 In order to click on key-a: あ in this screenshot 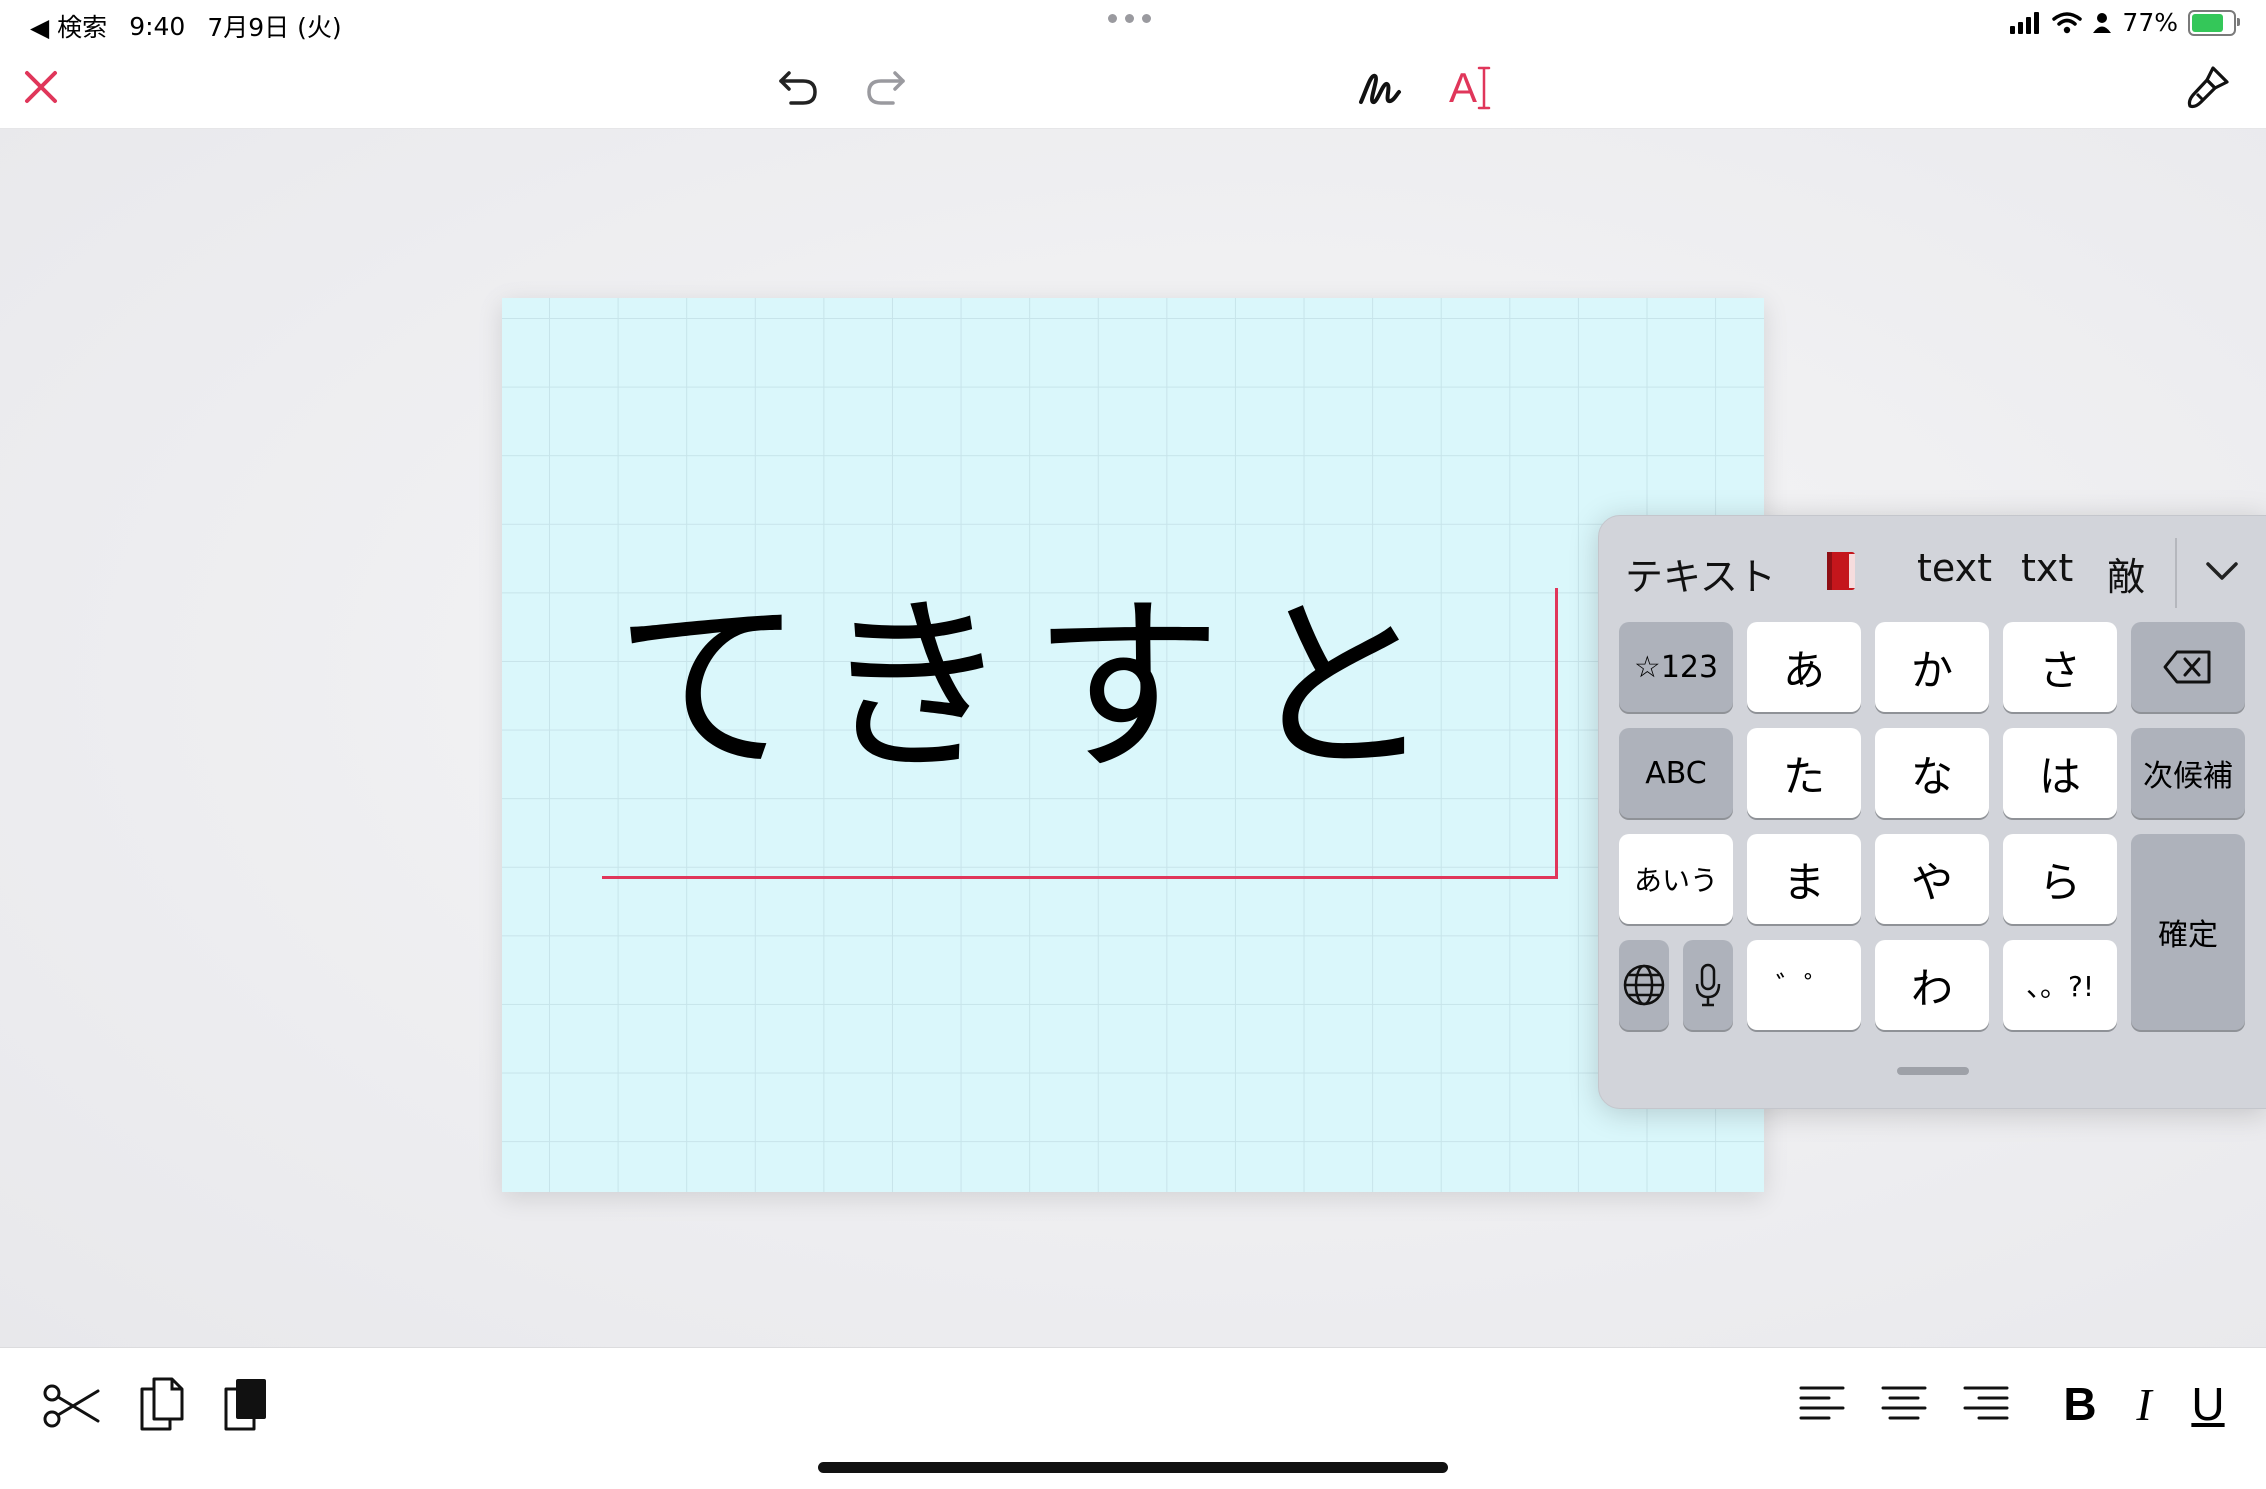, I will do `click(1804, 667)`.